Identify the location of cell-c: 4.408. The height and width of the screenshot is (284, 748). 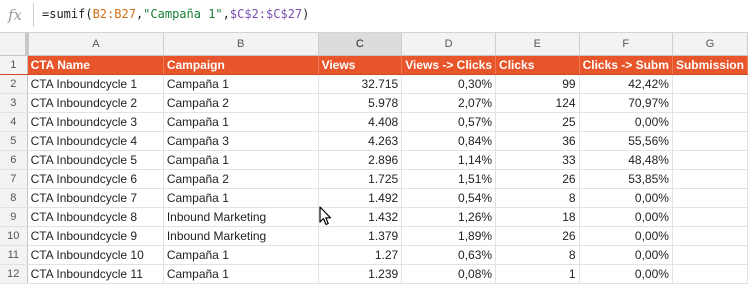
(360, 122).